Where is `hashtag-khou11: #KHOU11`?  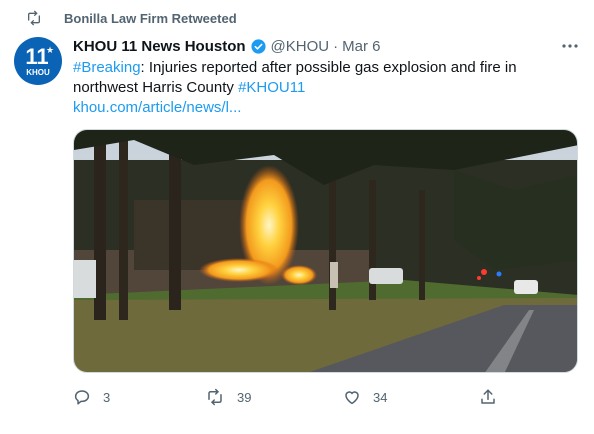
hashtag-khou11: #KHOU11 is located at coordinates (271, 87).